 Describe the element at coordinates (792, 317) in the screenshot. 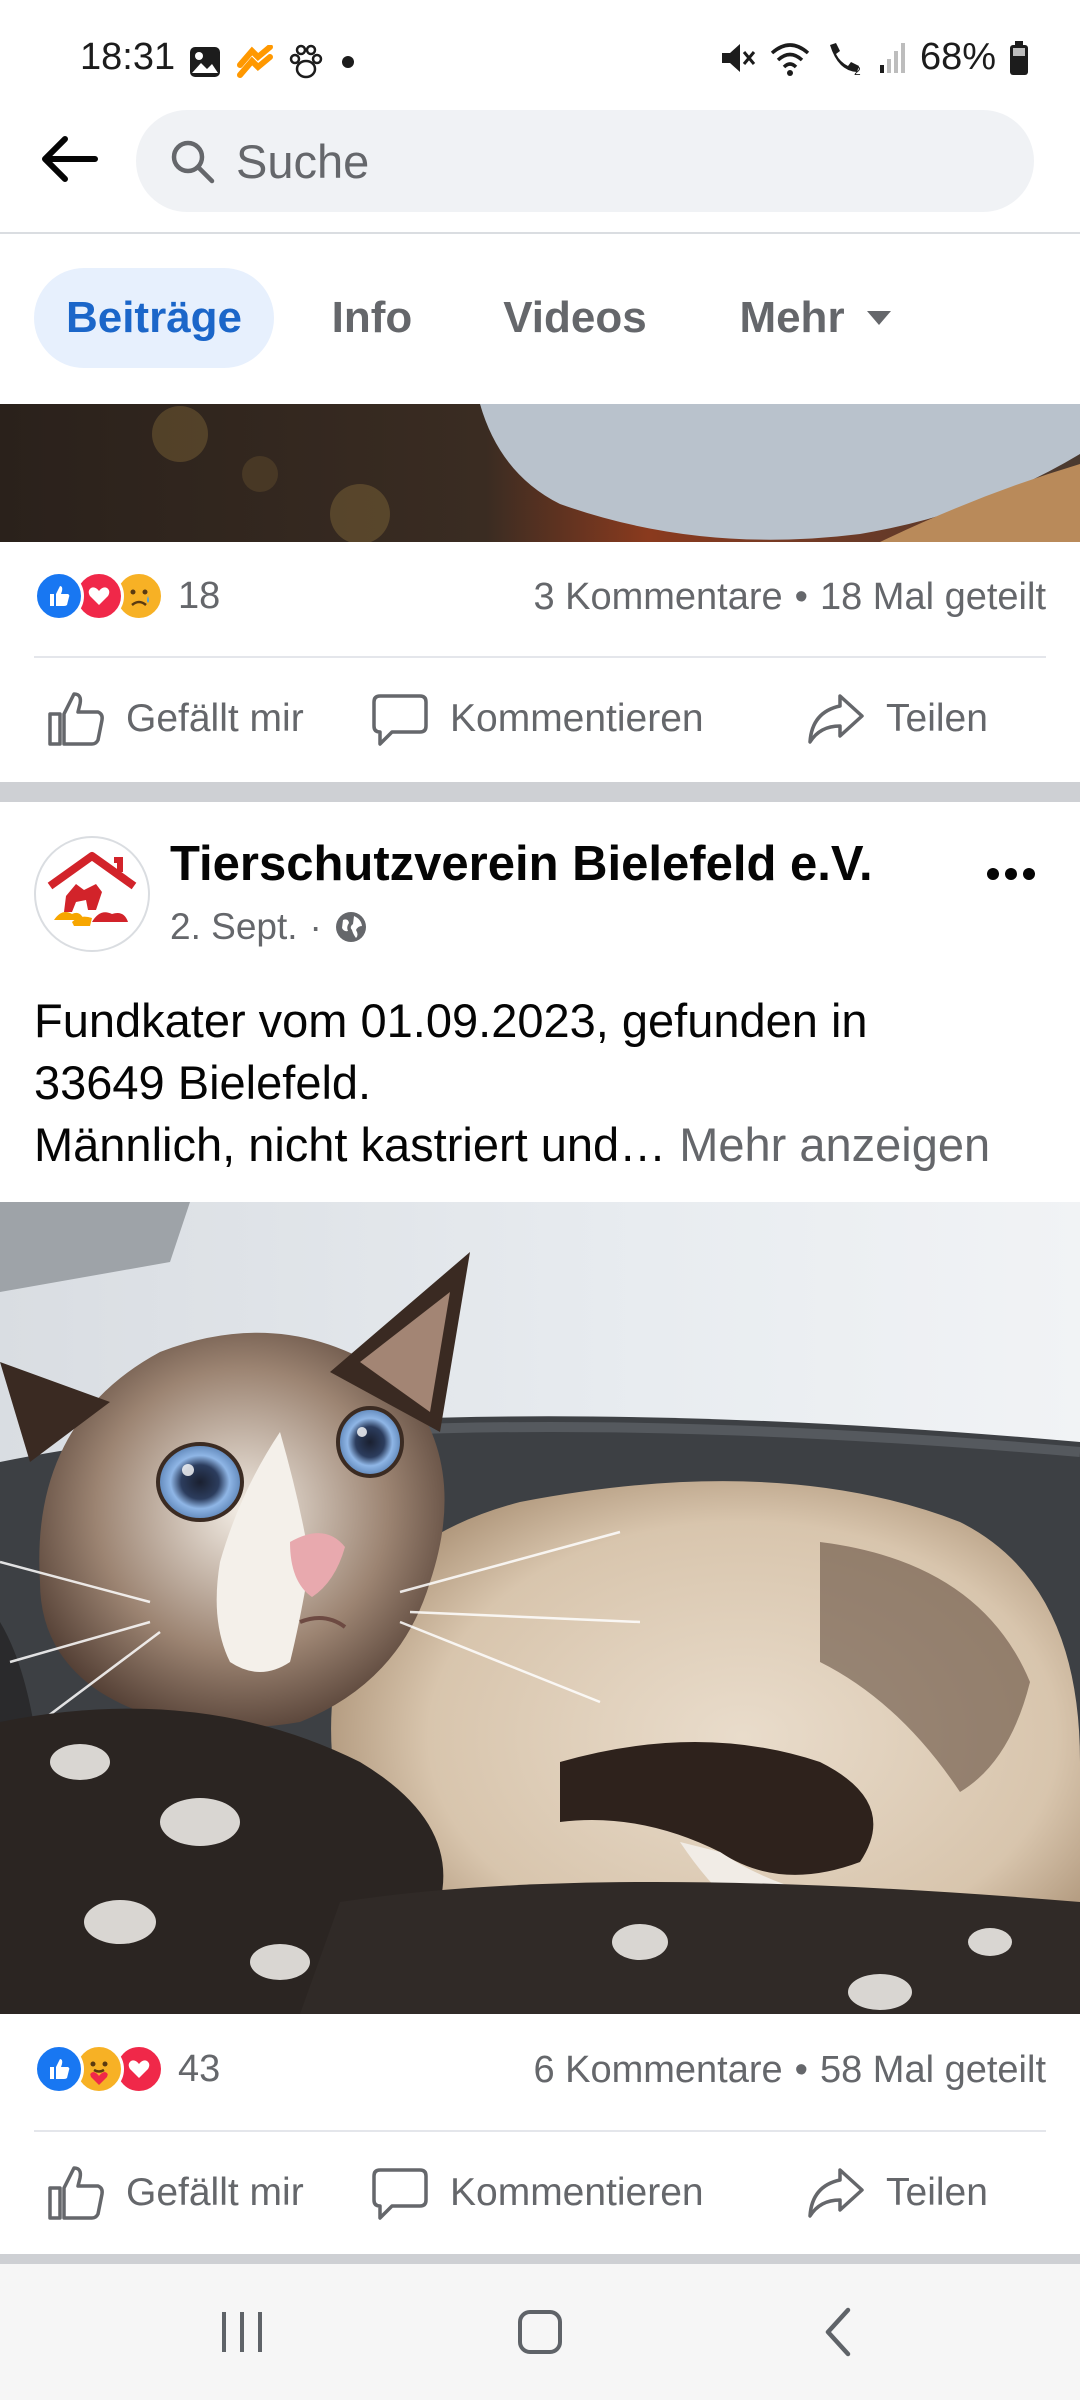

I see `tab-label: Mehr` at that location.